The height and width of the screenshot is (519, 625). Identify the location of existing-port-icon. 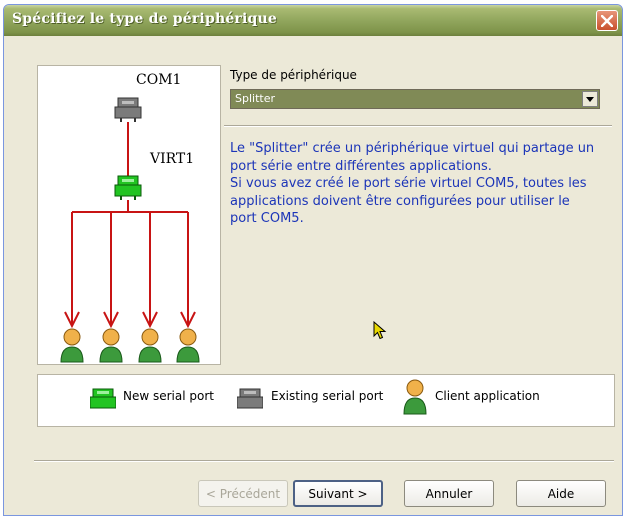
(128, 109).